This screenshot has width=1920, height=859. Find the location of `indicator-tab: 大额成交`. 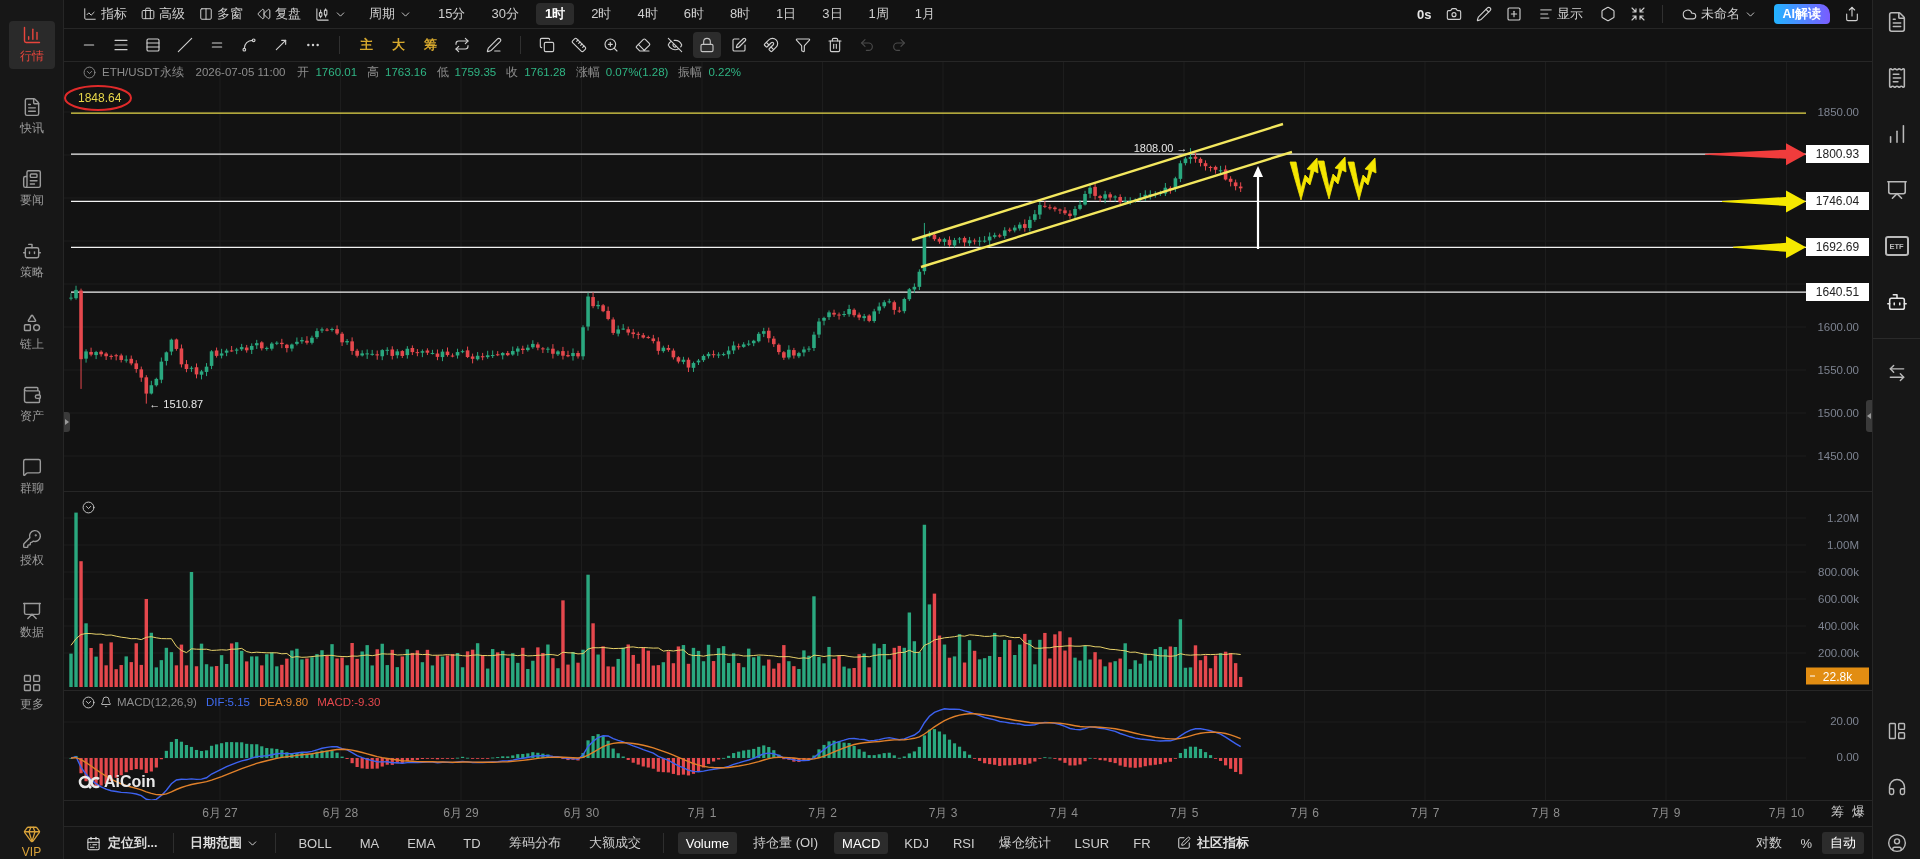

indicator-tab: 大额成交 is located at coordinates (614, 843).